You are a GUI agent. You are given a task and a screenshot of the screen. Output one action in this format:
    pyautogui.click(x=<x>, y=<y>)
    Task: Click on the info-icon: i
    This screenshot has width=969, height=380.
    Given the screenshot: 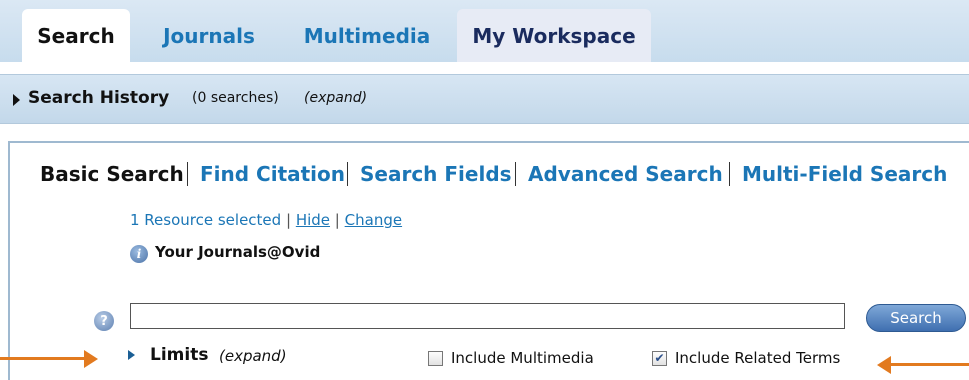 What is the action you would take?
    pyautogui.click(x=139, y=254)
    